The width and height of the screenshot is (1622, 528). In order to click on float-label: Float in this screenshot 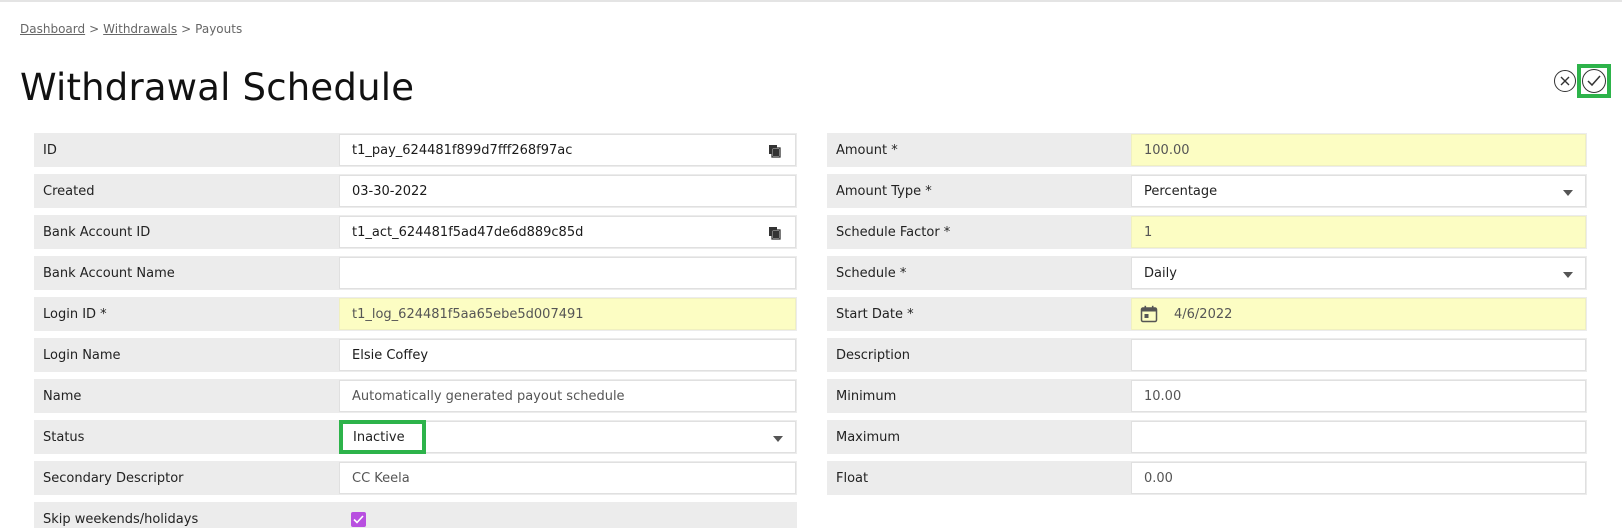, I will do `click(852, 478)`.